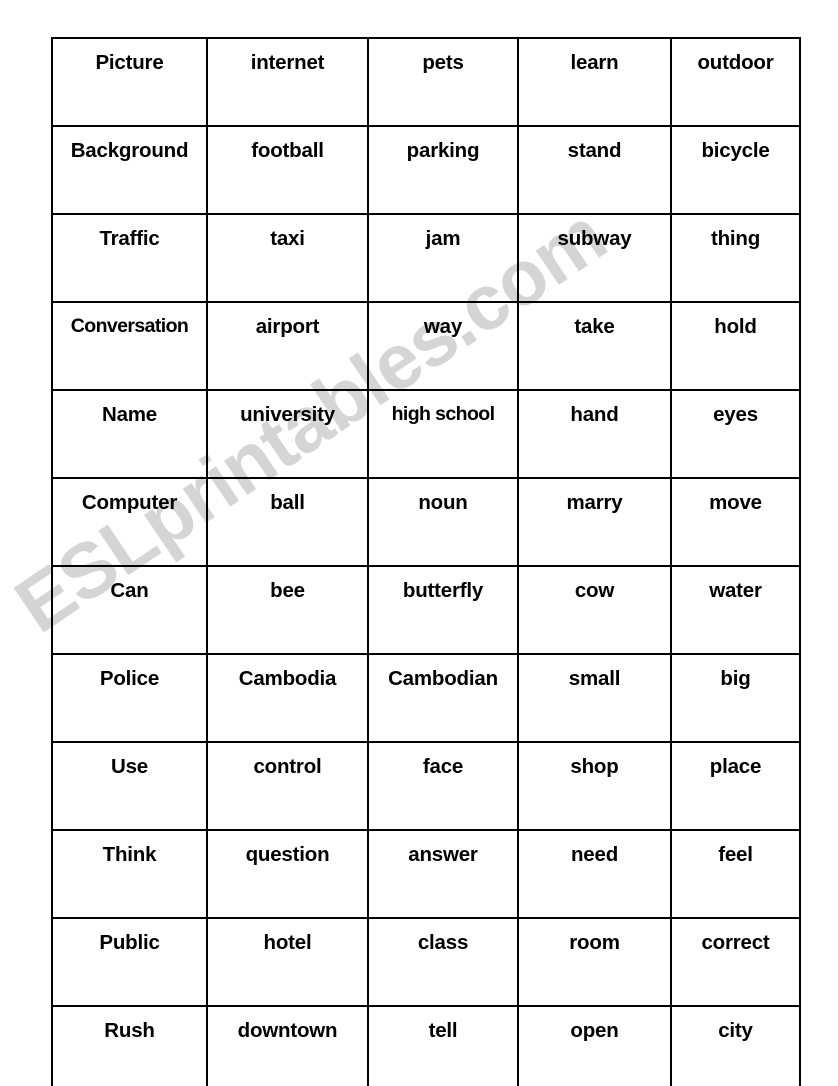 Image resolution: width=838 pixels, height=1086 pixels. What do you see at coordinates (594, 610) in the screenshot?
I see `word-card-cell: cow` at bounding box center [594, 610].